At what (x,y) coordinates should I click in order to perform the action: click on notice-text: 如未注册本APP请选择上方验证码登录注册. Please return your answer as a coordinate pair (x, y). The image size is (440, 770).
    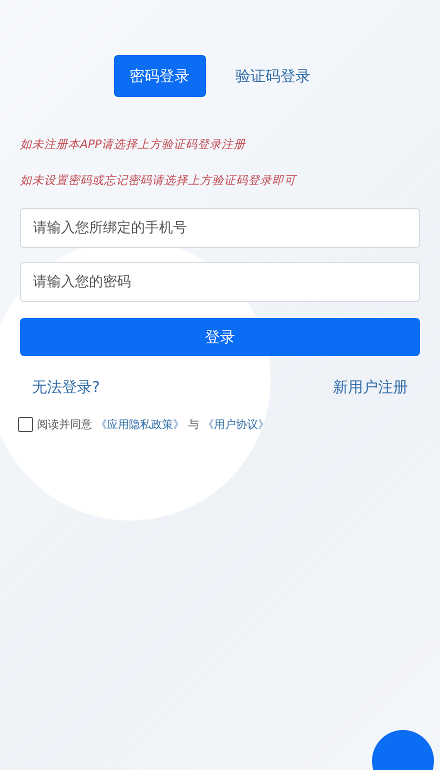
    Looking at the image, I should click on (133, 144).